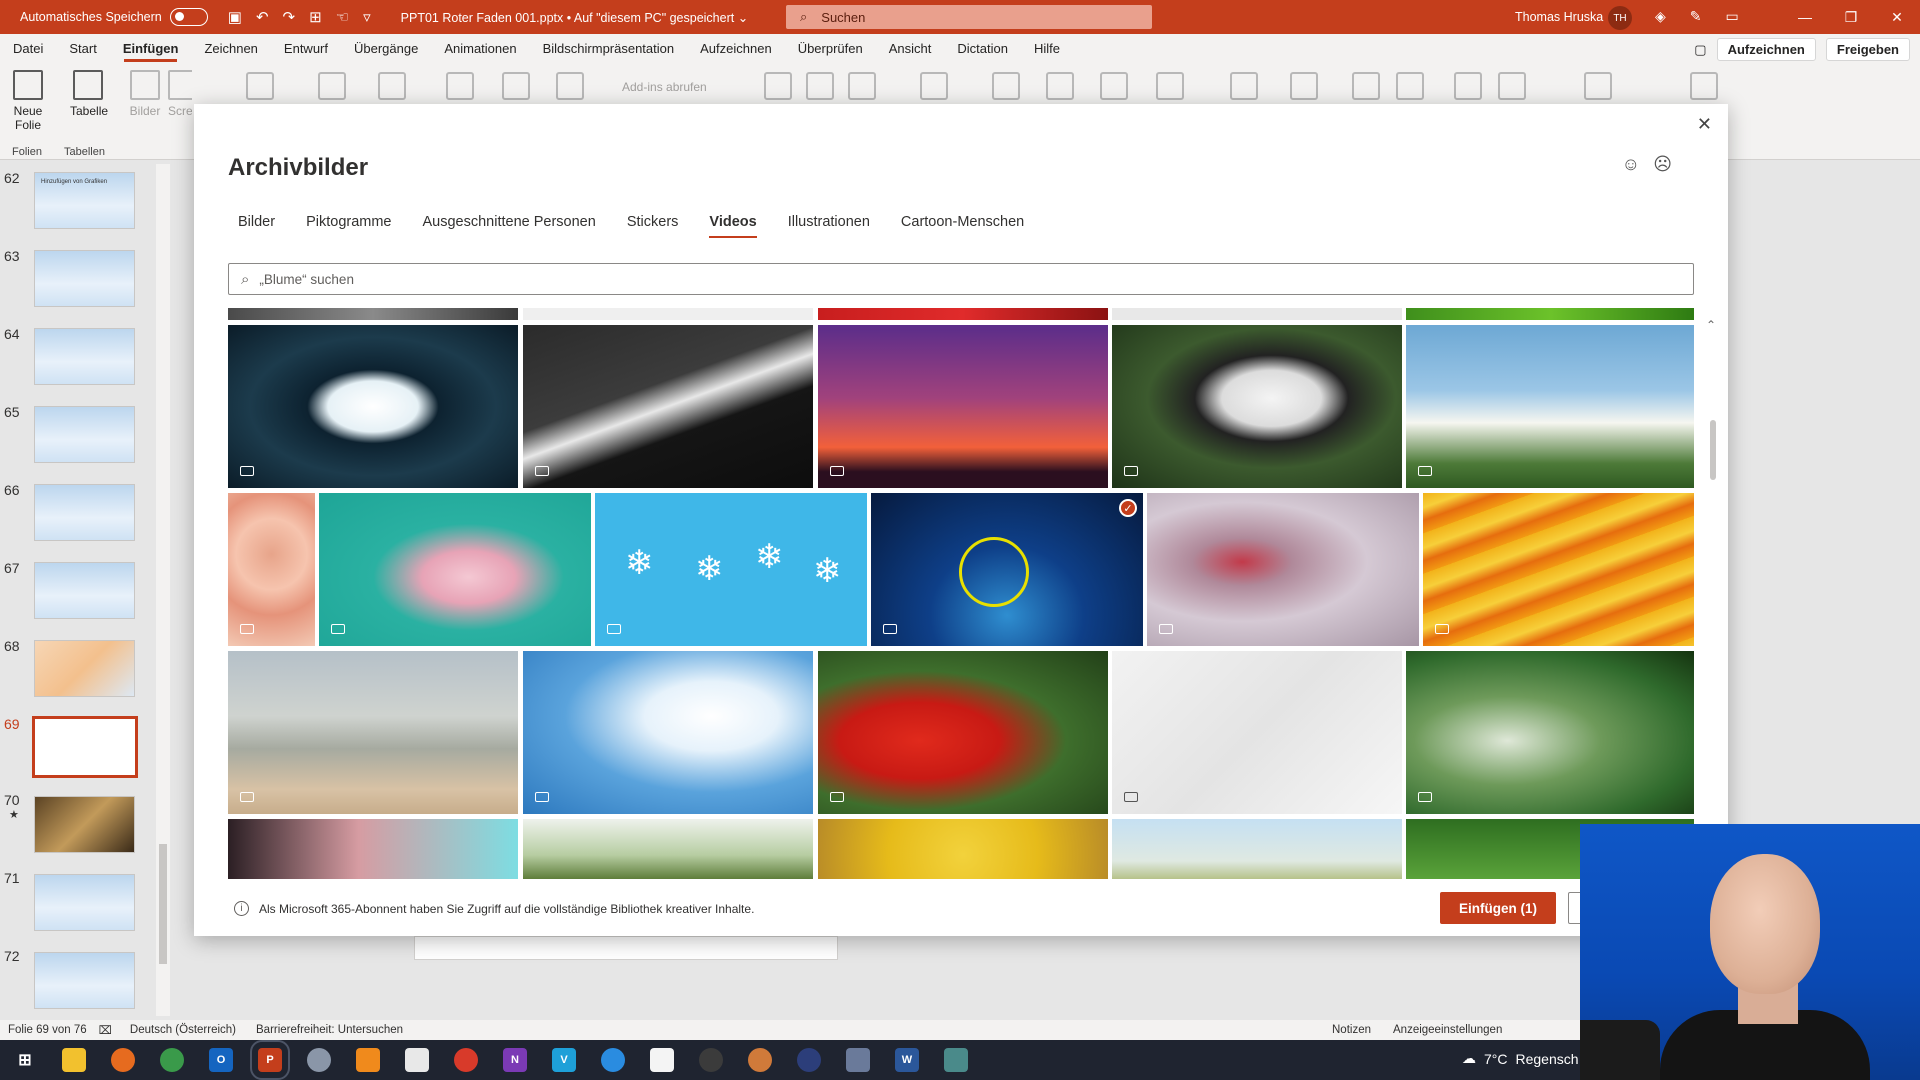  Describe the element at coordinates (74, 1060) in the screenshot. I see `file-explorer-icon` at that location.